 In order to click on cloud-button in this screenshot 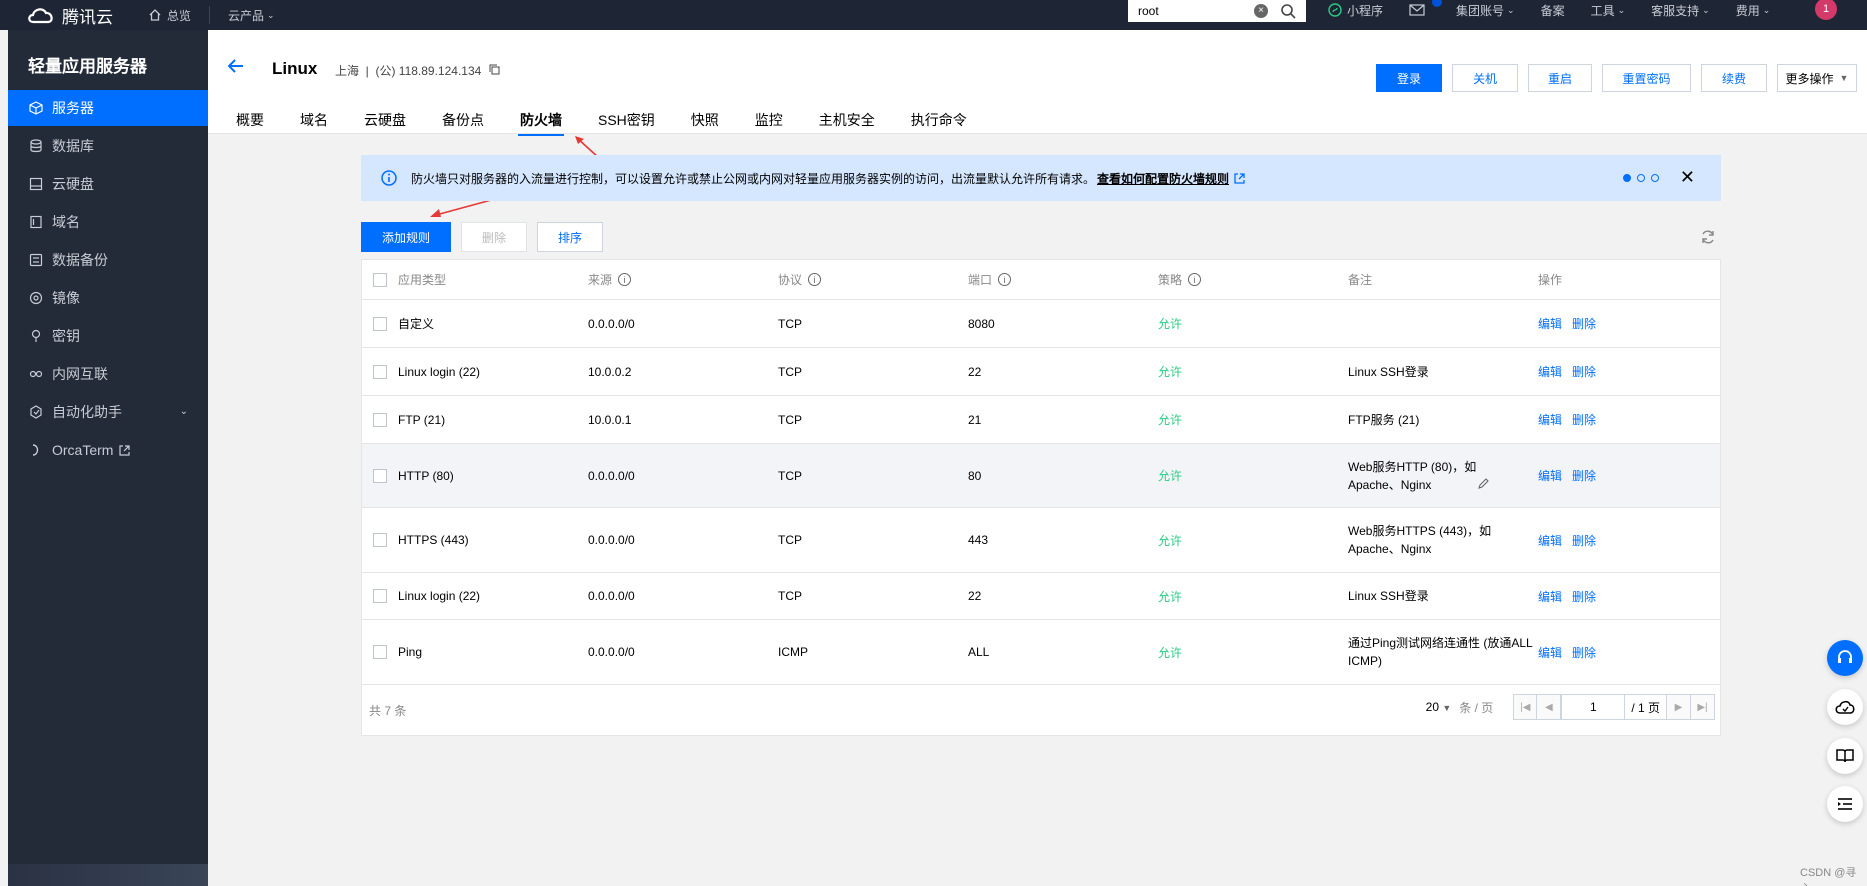, I will do `click(1845, 707)`.